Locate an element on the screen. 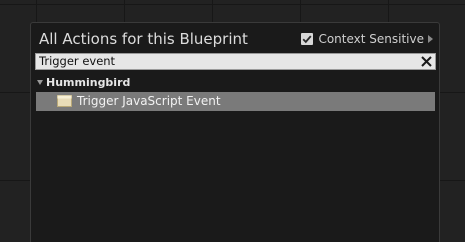 The image size is (465, 242). search-box is located at coordinates (235, 61).